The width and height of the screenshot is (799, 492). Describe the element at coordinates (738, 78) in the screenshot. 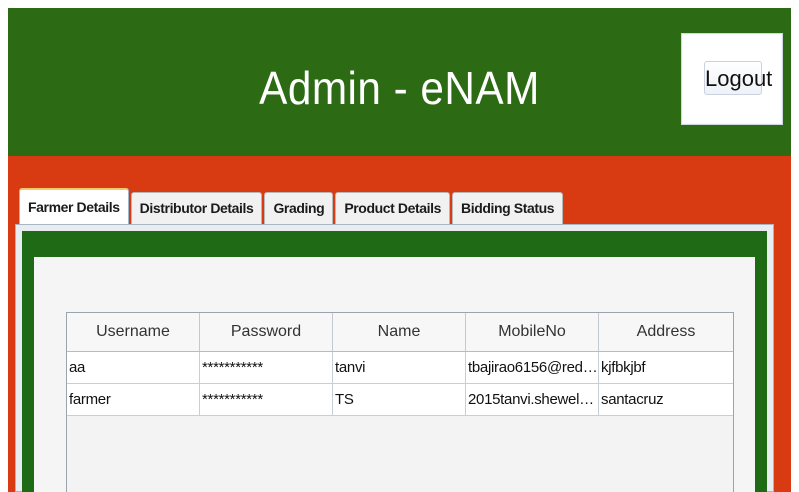

I see `logout-button: Logout` at that location.